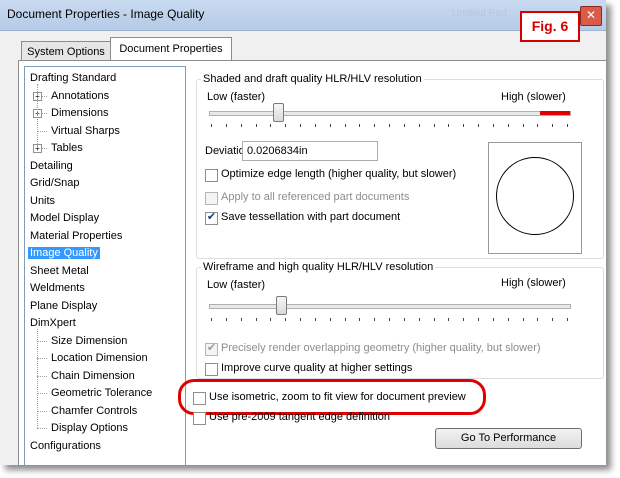  I want to click on tree-item-label: Image Quality, so click(64, 253).